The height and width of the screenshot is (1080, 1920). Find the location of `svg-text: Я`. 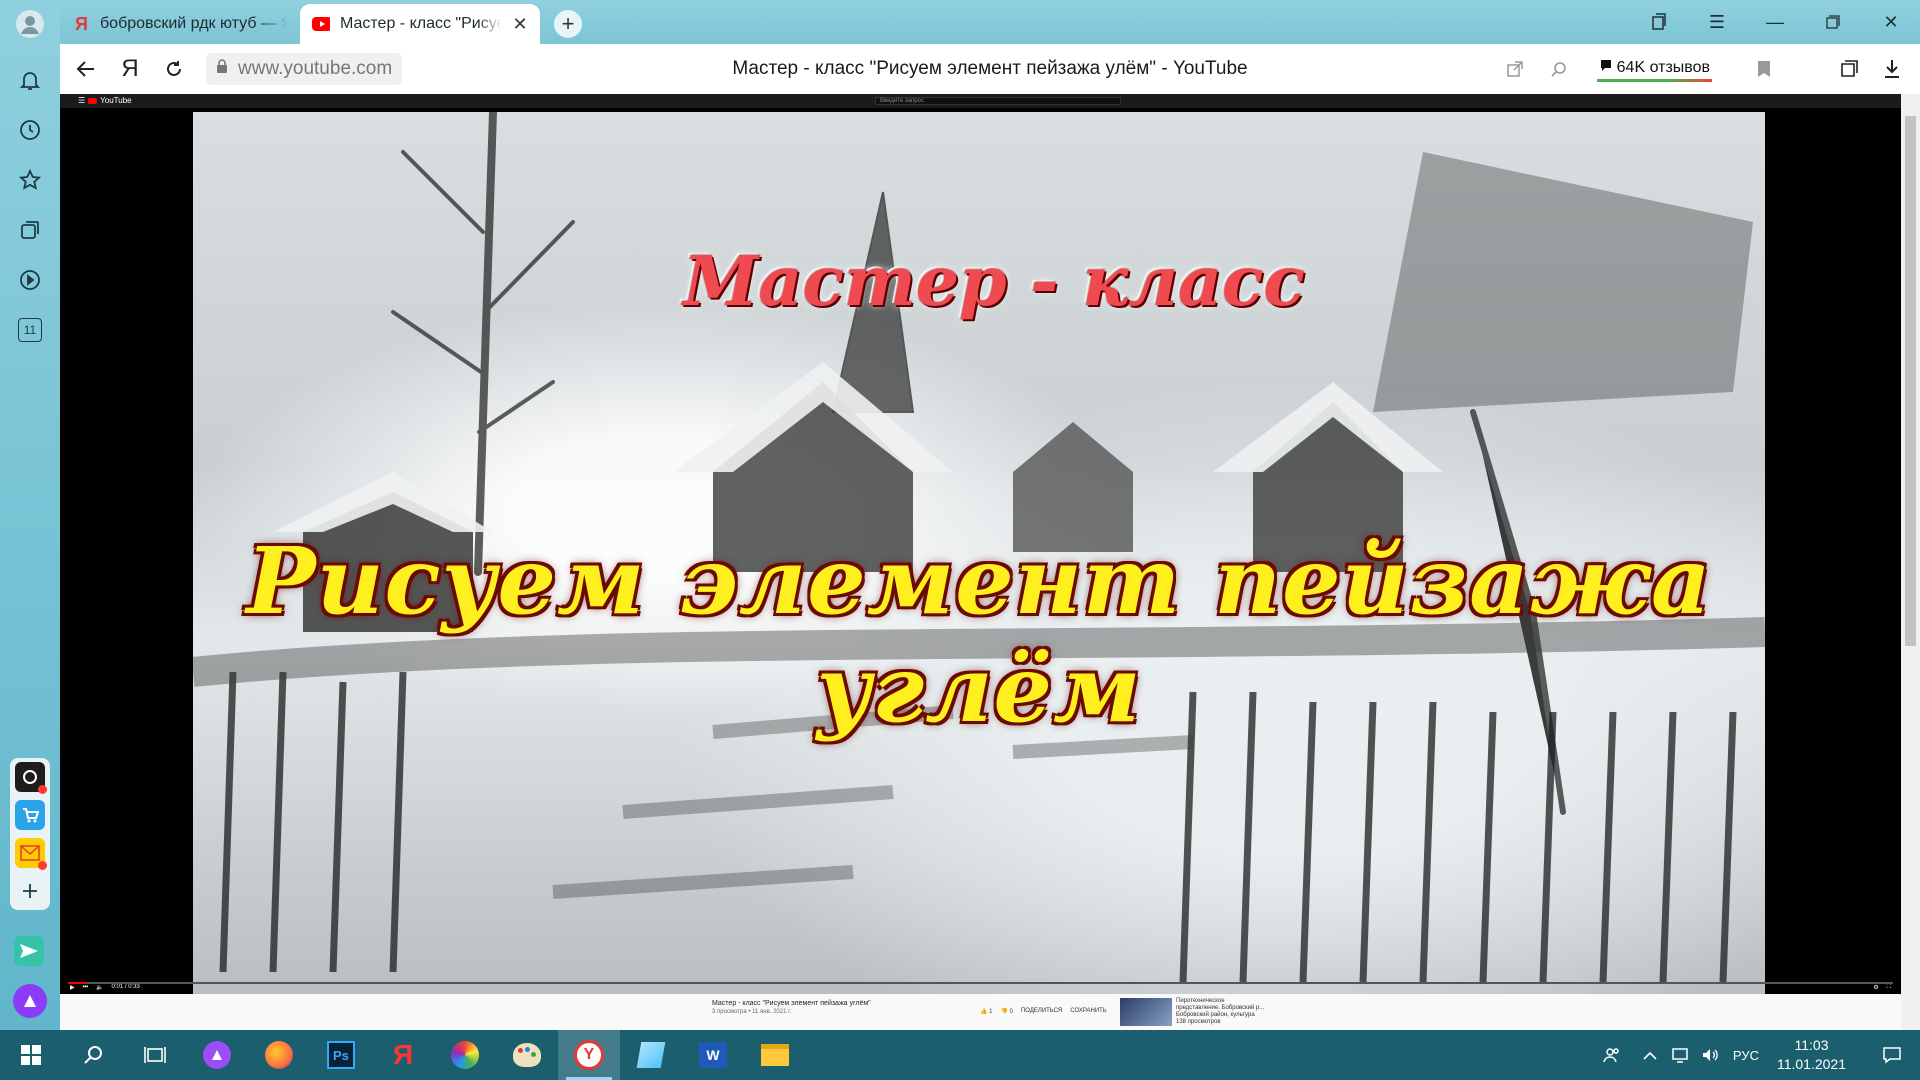

svg-text: Я is located at coordinates (81, 24).